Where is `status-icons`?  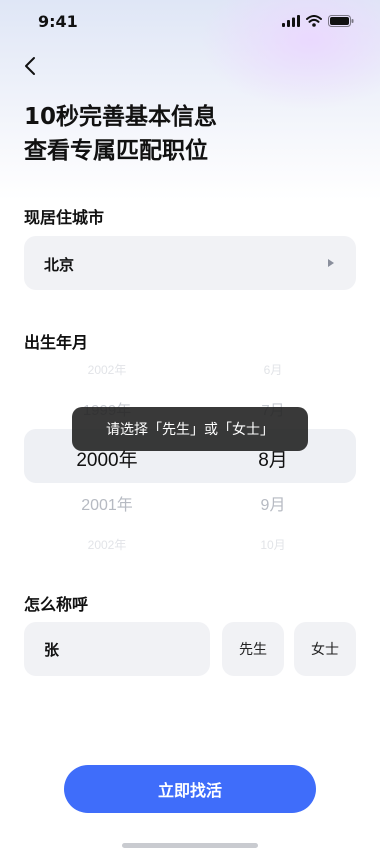
status-icons is located at coordinates (318, 21).